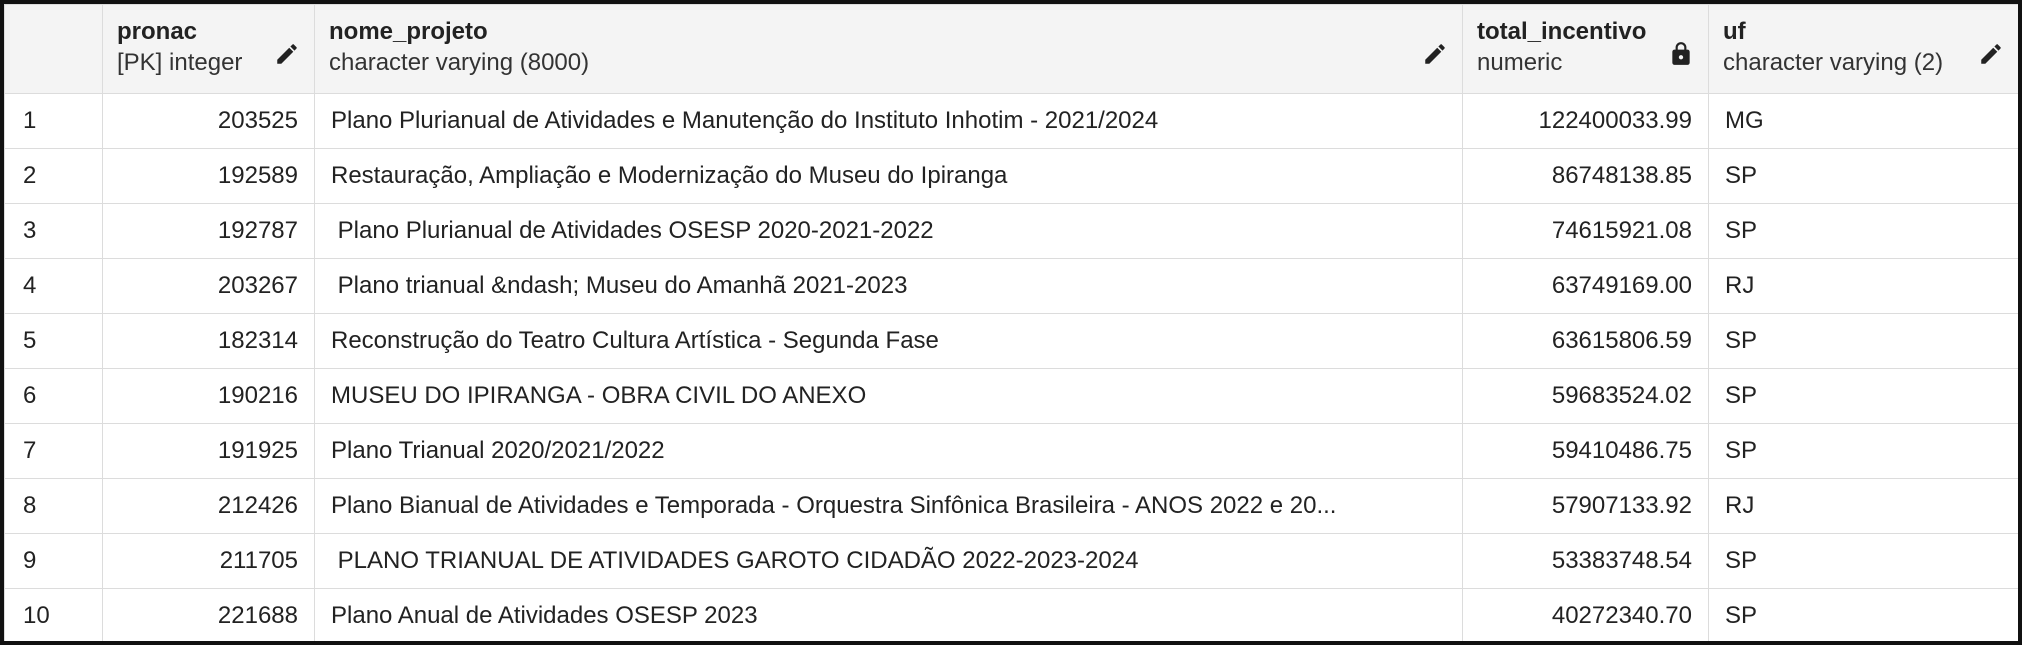  I want to click on row-number: 1, so click(53, 121).